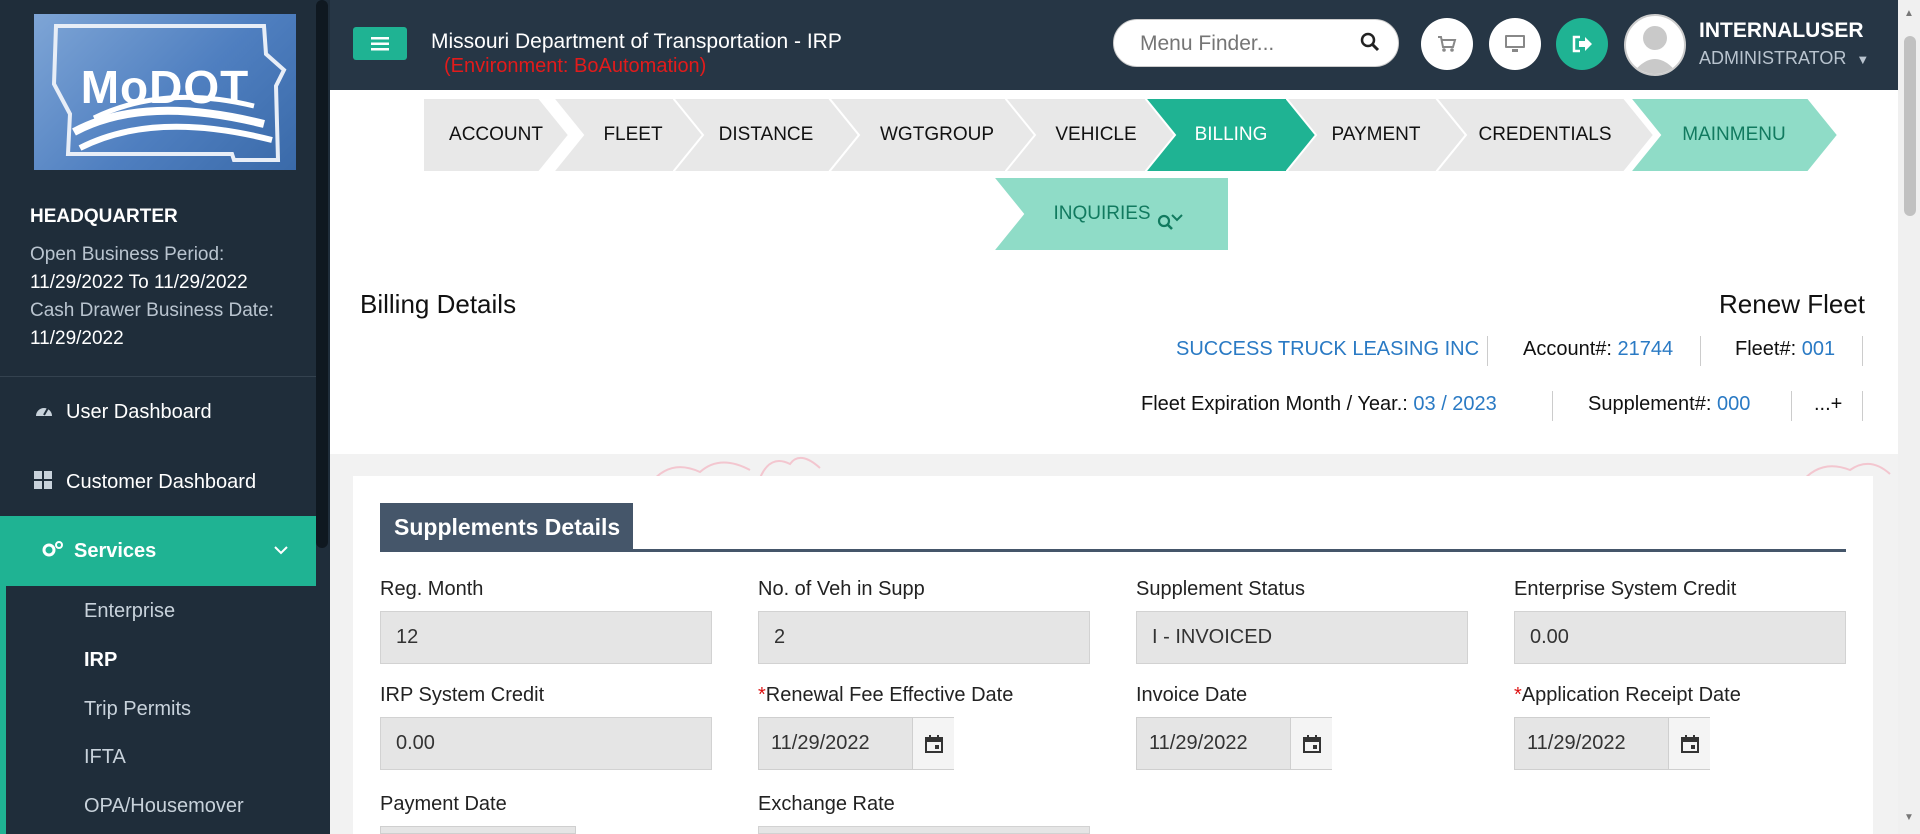 The image size is (1920, 834). I want to click on supplement-status-label: Supplement Status, so click(1220, 589).